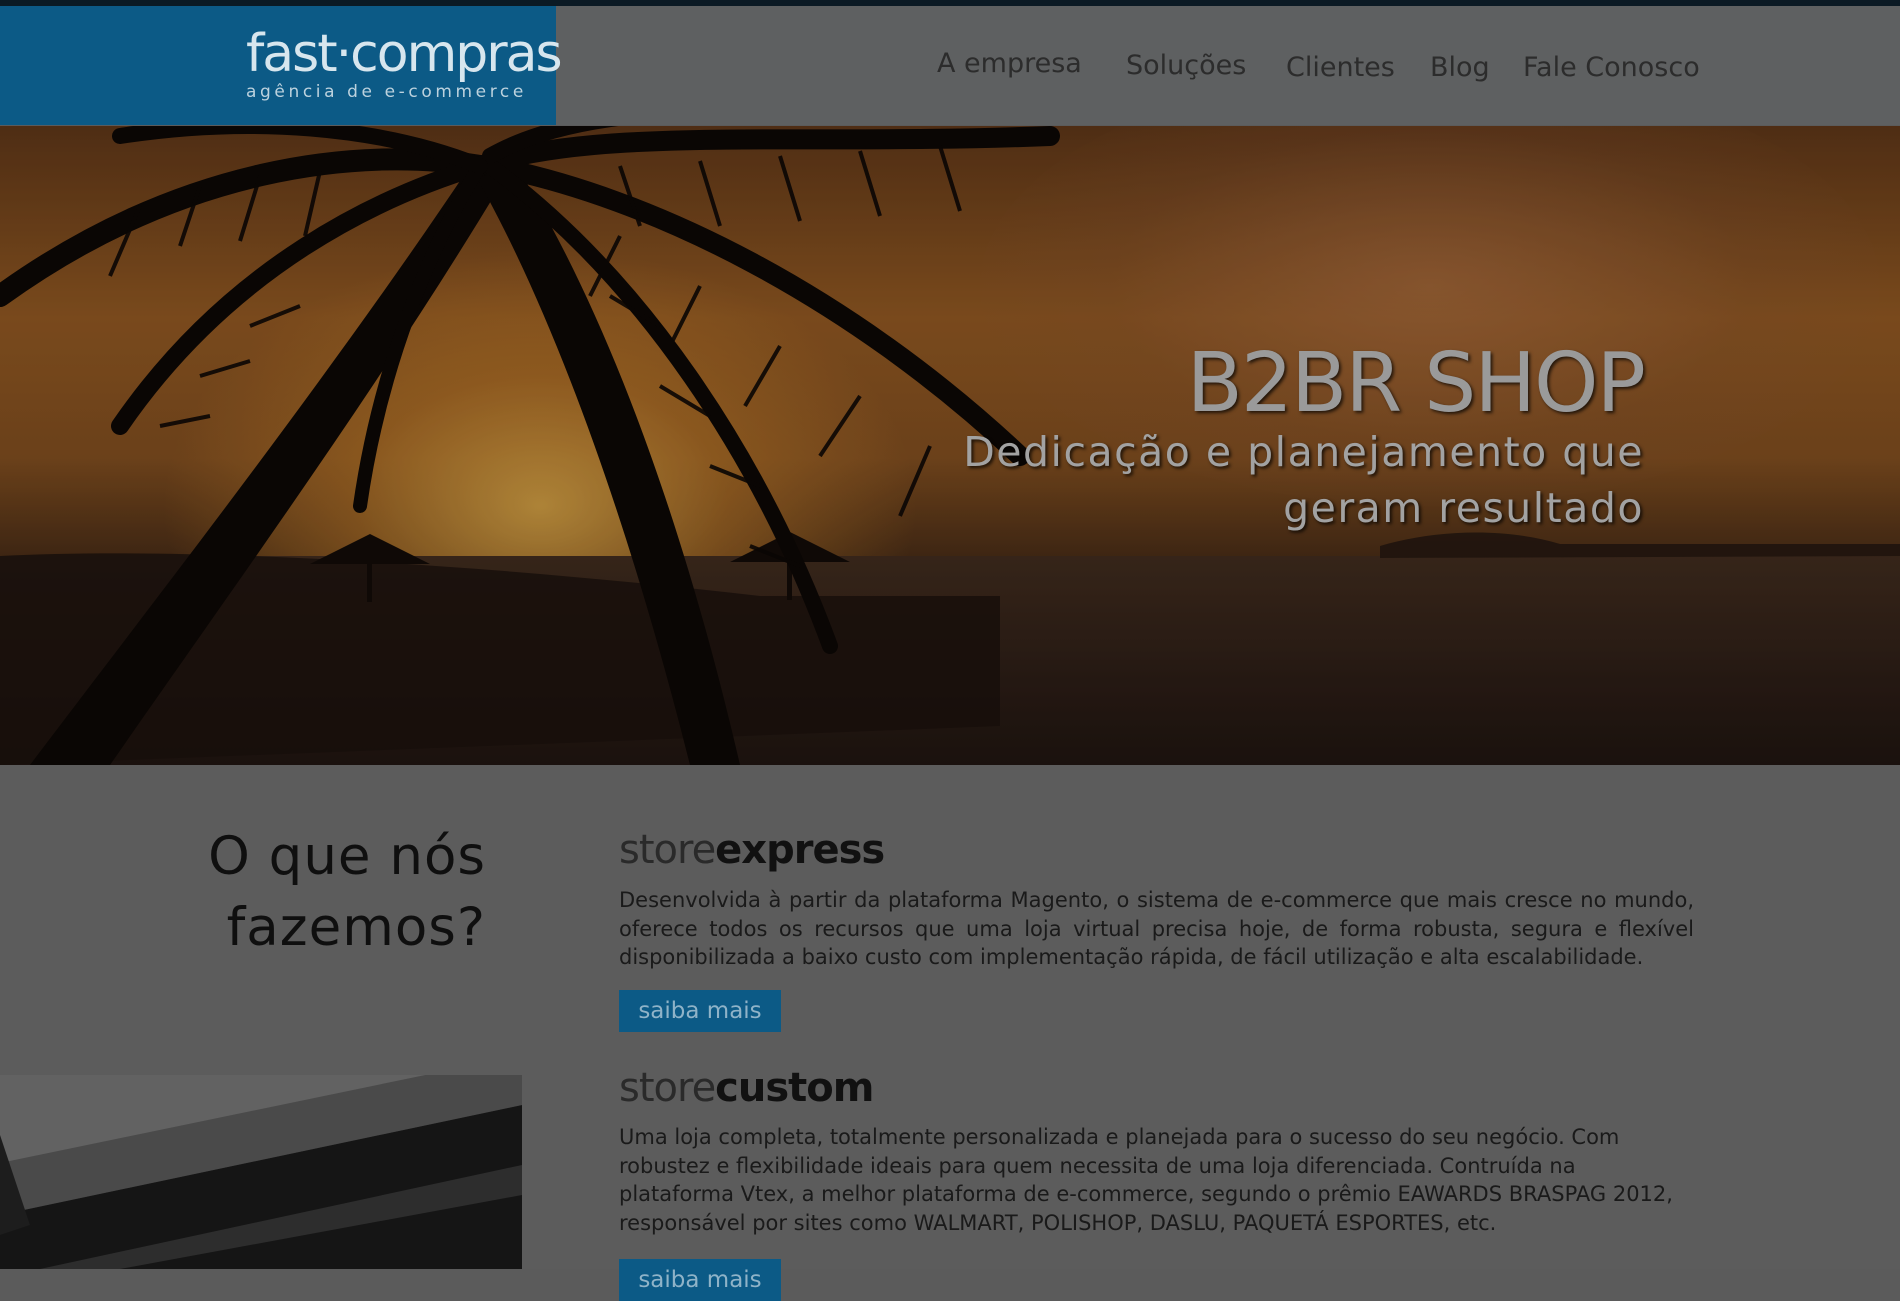 The width and height of the screenshot is (1900, 1301). What do you see at coordinates (1009, 63) in the screenshot?
I see `nav-a-empresa: A empresa` at bounding box center [1009, 63].